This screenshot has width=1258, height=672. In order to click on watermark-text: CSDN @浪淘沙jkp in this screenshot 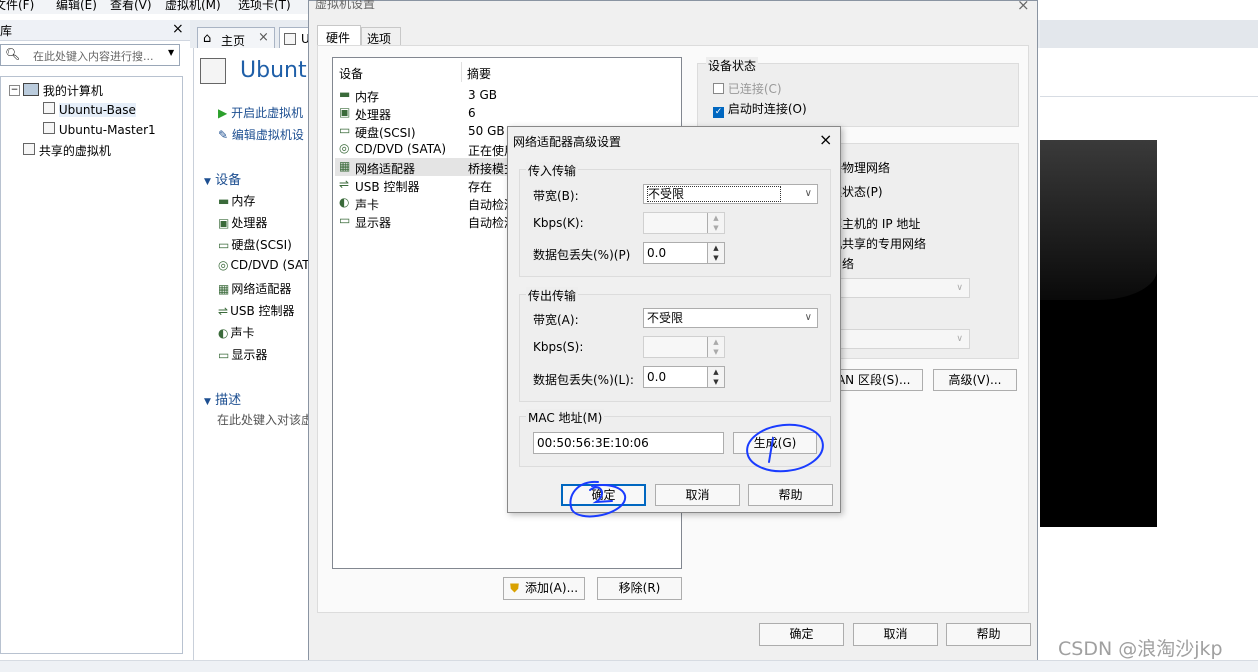, I will do `click(1140, 649)`.